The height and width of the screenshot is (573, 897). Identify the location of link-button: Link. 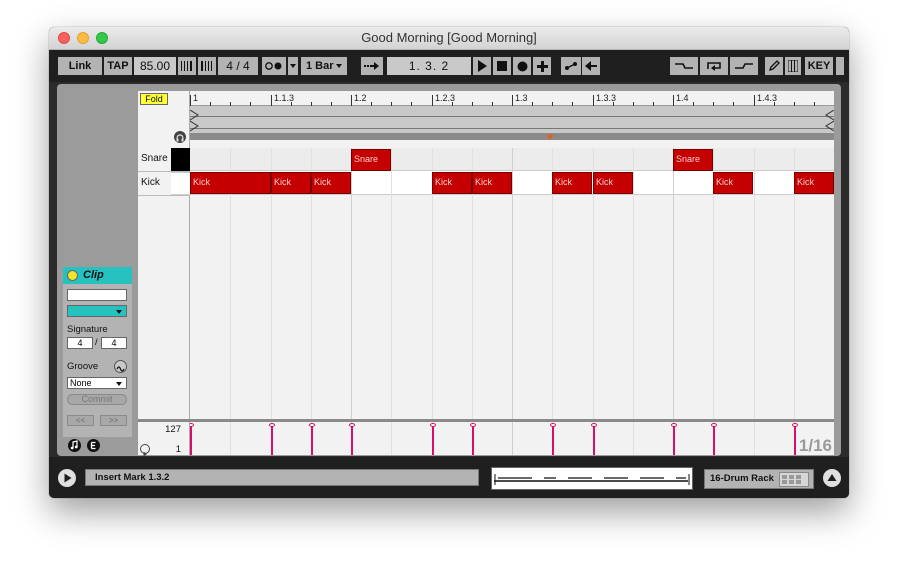
(80, 66).